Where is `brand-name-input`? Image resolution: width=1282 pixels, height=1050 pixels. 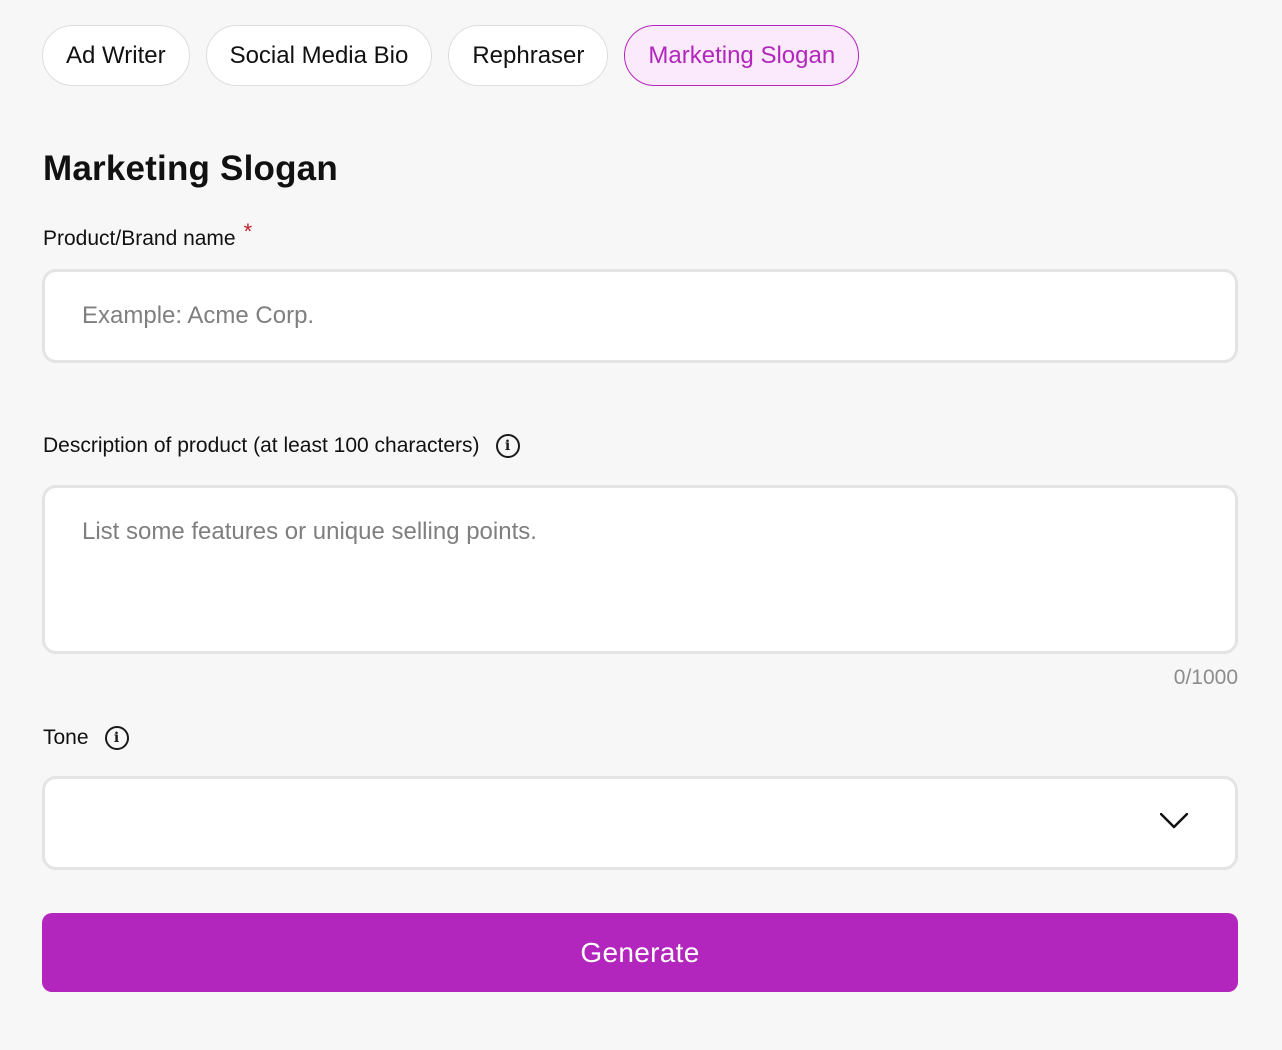 brand-name-input is located at coordinates (640, 316).